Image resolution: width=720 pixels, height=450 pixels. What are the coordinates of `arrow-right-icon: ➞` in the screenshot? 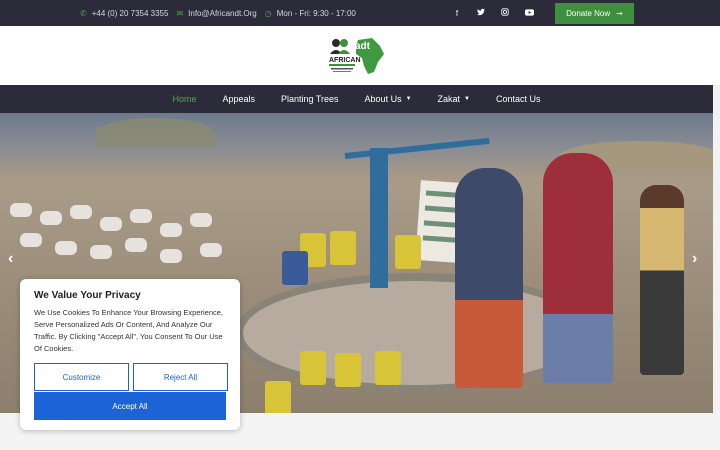 It's located at (619, 13).